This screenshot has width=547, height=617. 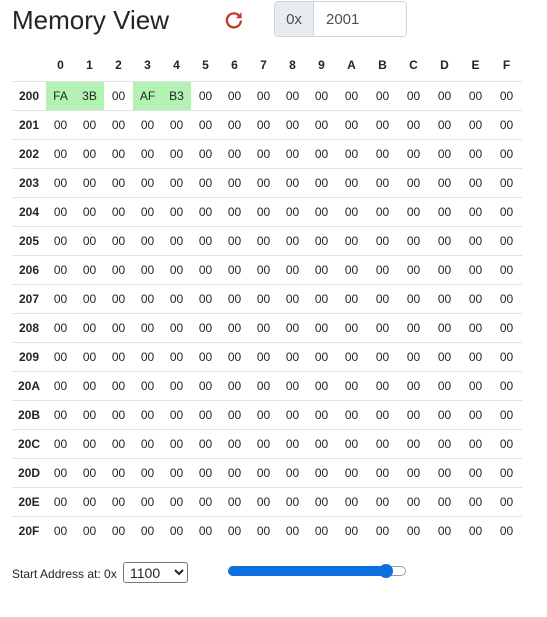 What do you see at coordinates (176, 95) in the screenshot?
I see `memory-cell: B3` at bounding box center [176, 95].